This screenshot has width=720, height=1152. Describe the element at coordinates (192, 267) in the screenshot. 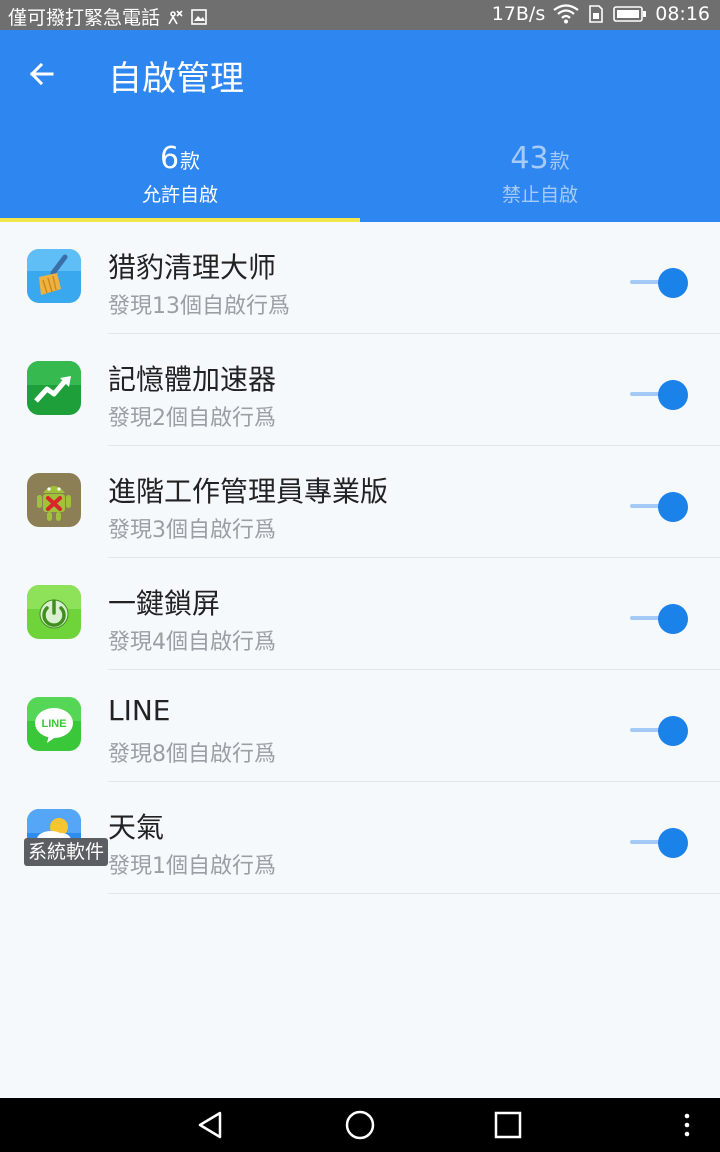

I see `app-name: 猎豹清理大师` at that location.